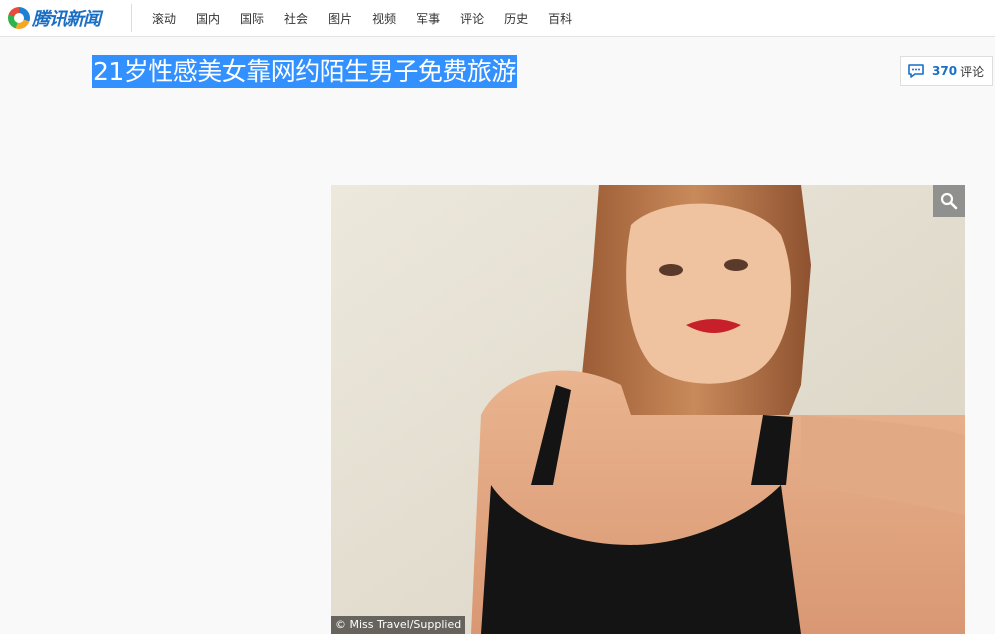 The height and width of the screenshot is (634, 995). I want to click on nav-item-encyclopedia: 百科, so click(560, 18).